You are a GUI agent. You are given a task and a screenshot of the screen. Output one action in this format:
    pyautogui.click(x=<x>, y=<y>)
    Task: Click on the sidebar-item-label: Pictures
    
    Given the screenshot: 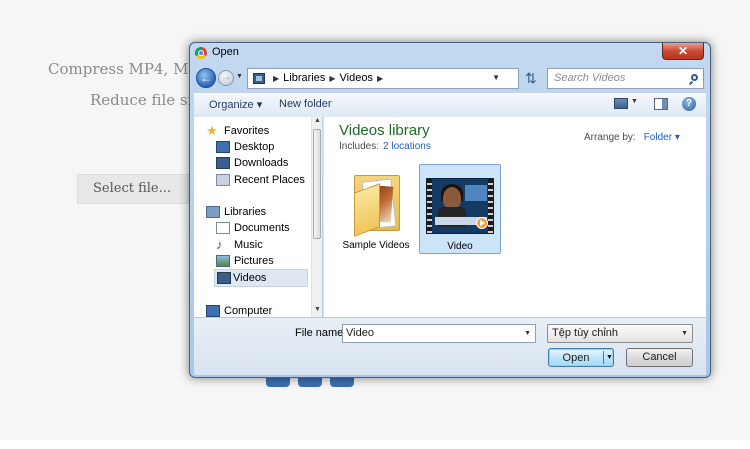 What is the action you would take?
    pyautogui.click(x=254, y=261)
    